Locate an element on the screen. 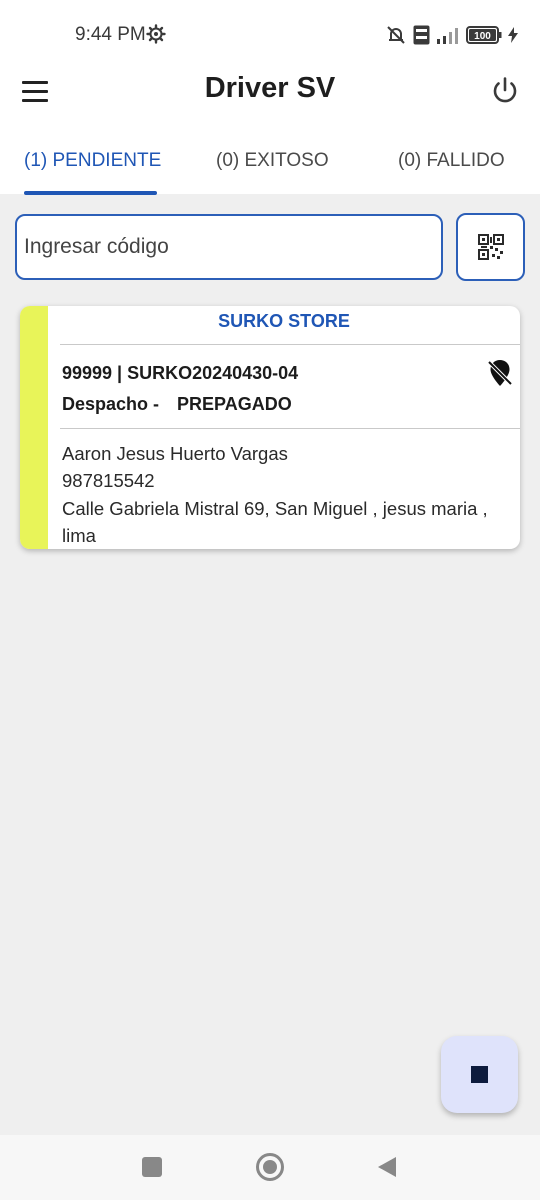 The width and height of the screenshot is (540, 1200). stop-icon is located at coordinates (479, 1074).